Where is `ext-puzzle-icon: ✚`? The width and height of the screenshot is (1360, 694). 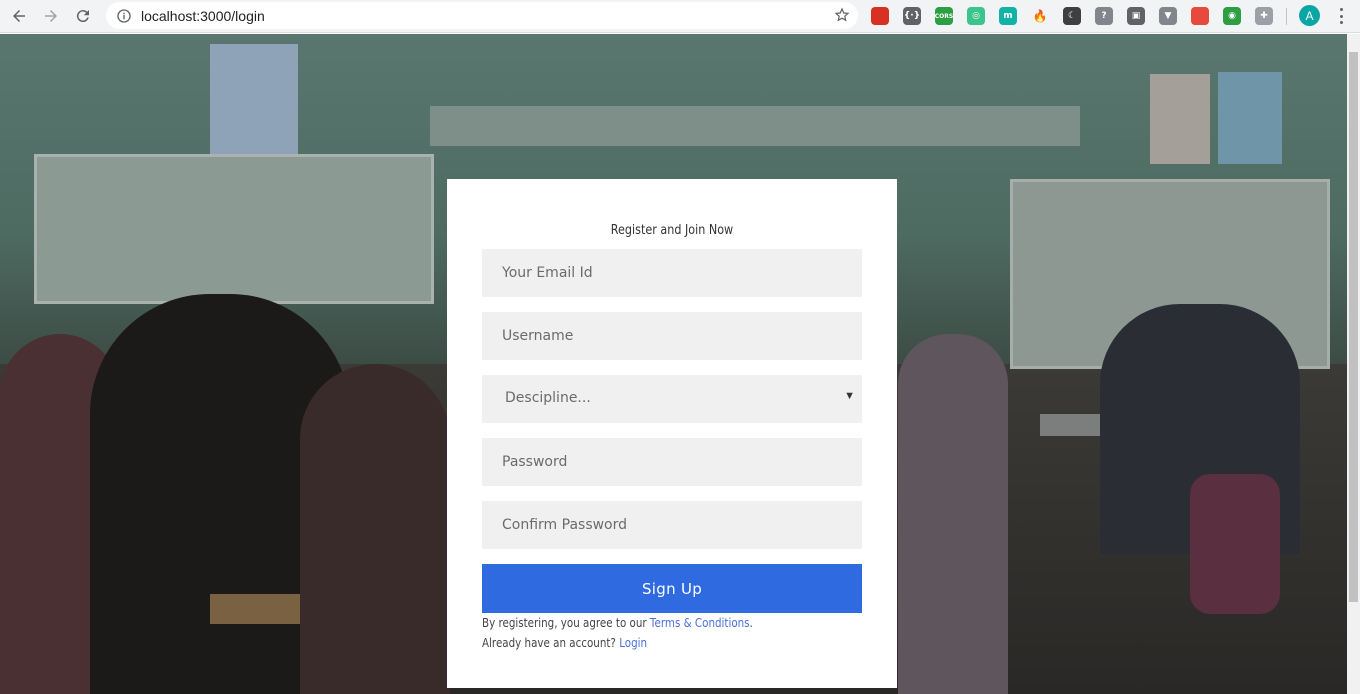 ext-puzzle-icon: ✚ is located at coordinates (1264, 16).